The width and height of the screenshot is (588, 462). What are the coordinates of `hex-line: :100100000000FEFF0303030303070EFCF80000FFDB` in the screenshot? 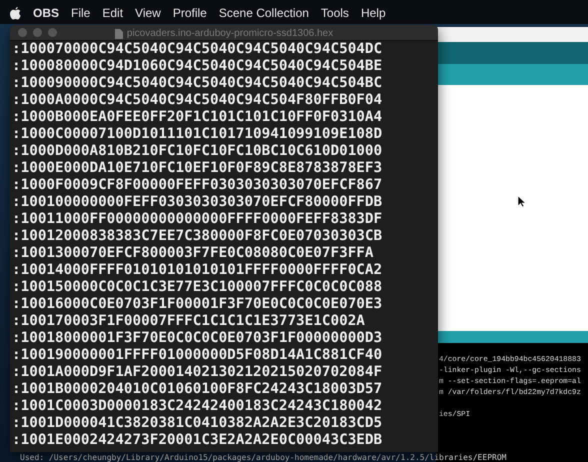 It's located at (197, 202).